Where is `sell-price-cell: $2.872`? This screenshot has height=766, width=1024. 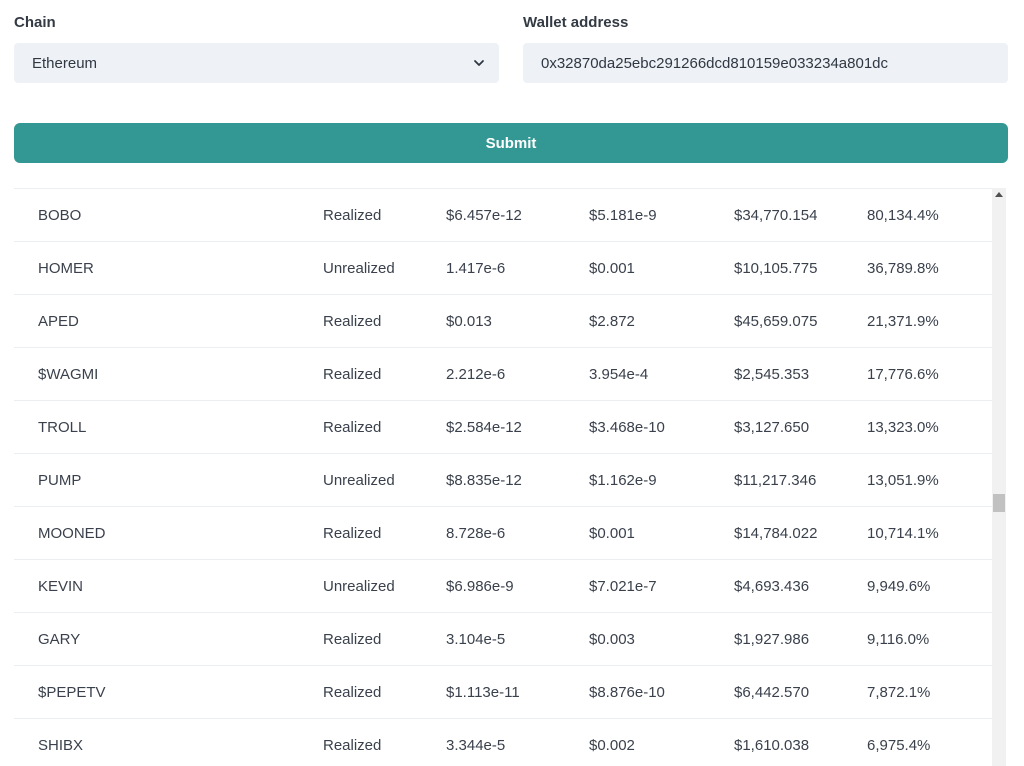
sell-price-cell: $2.872 is located at coordinates (612, 321).